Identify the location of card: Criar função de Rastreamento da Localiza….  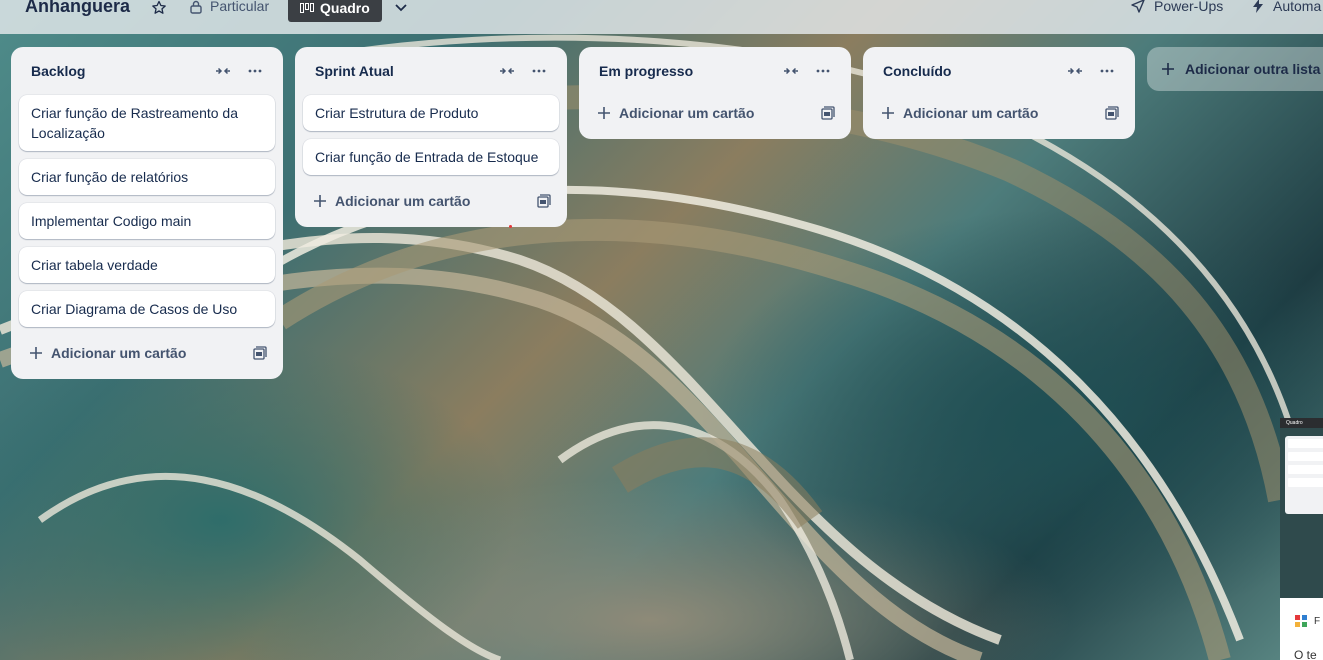
(147, 123).